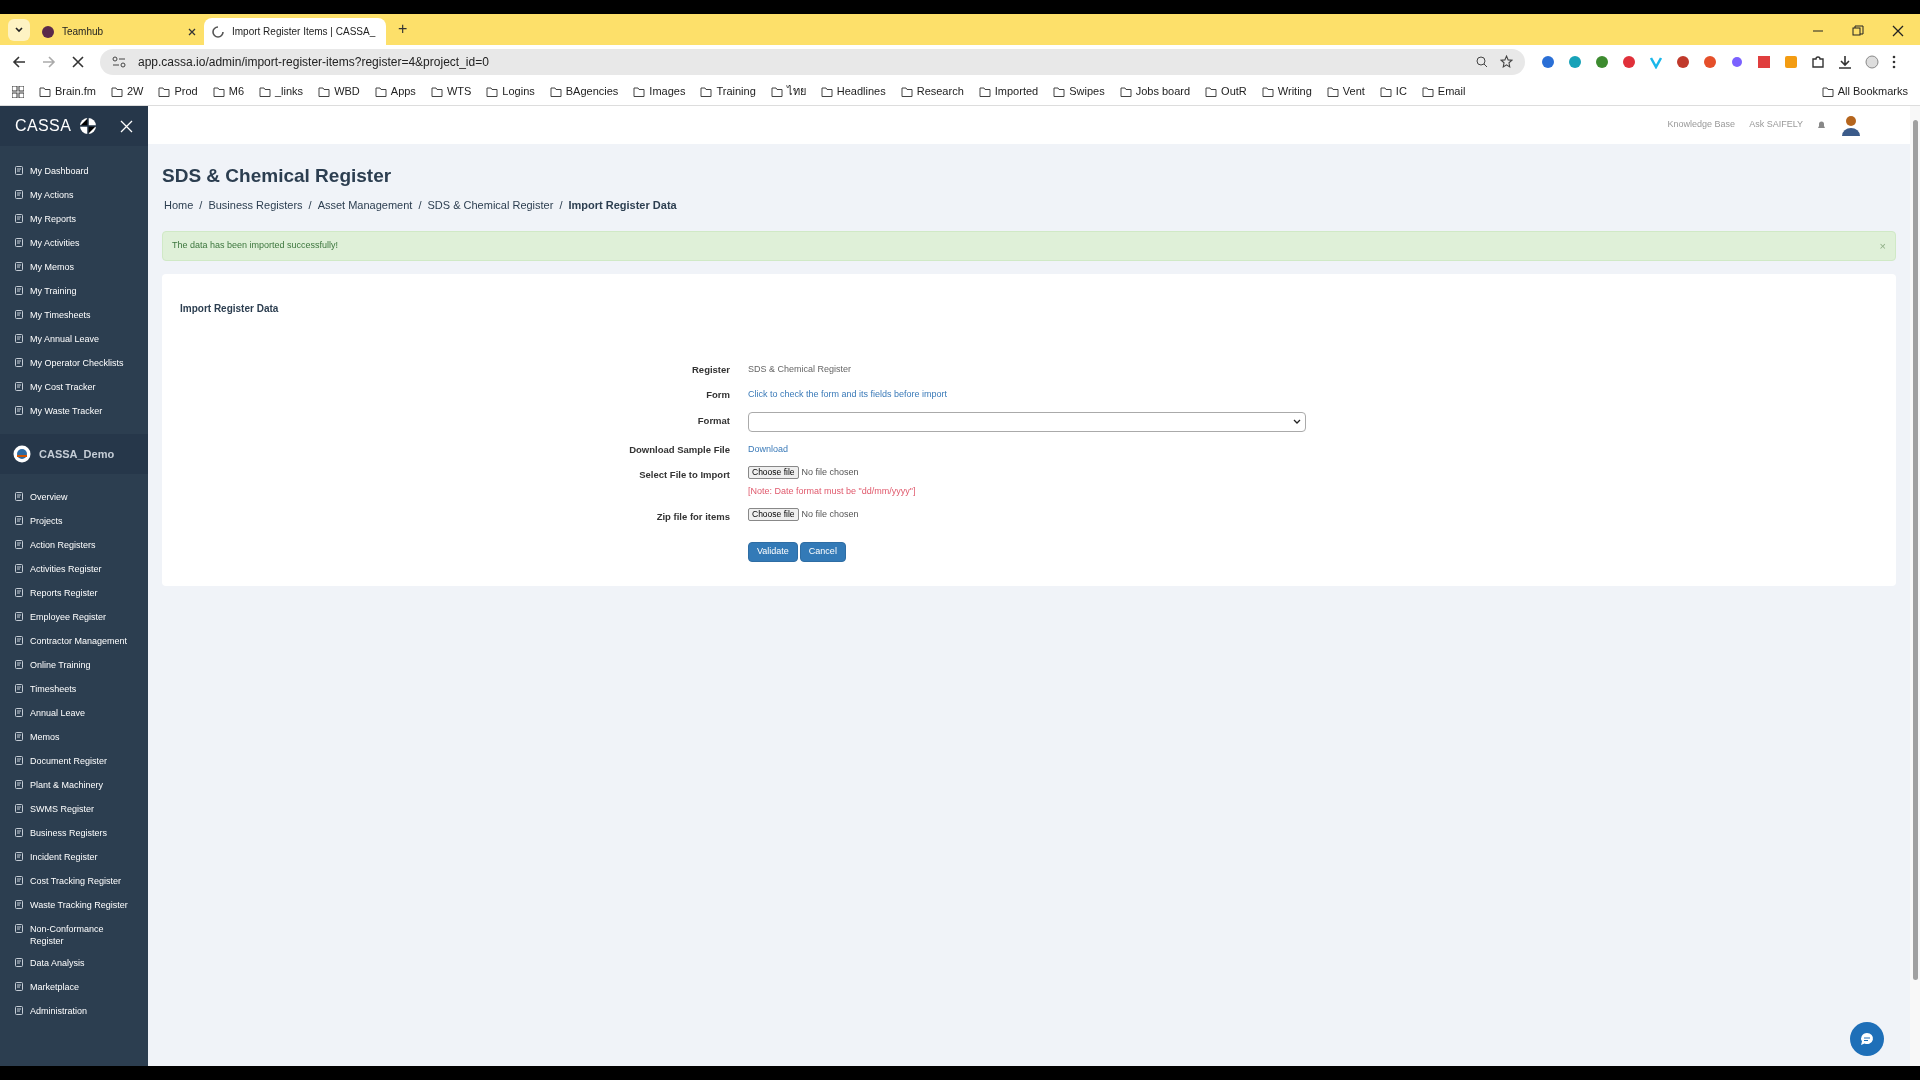  What do you see at coordinates (1858, 31) in the screenshot?
I see `restore-icon` at bounding box center [1858, 31].